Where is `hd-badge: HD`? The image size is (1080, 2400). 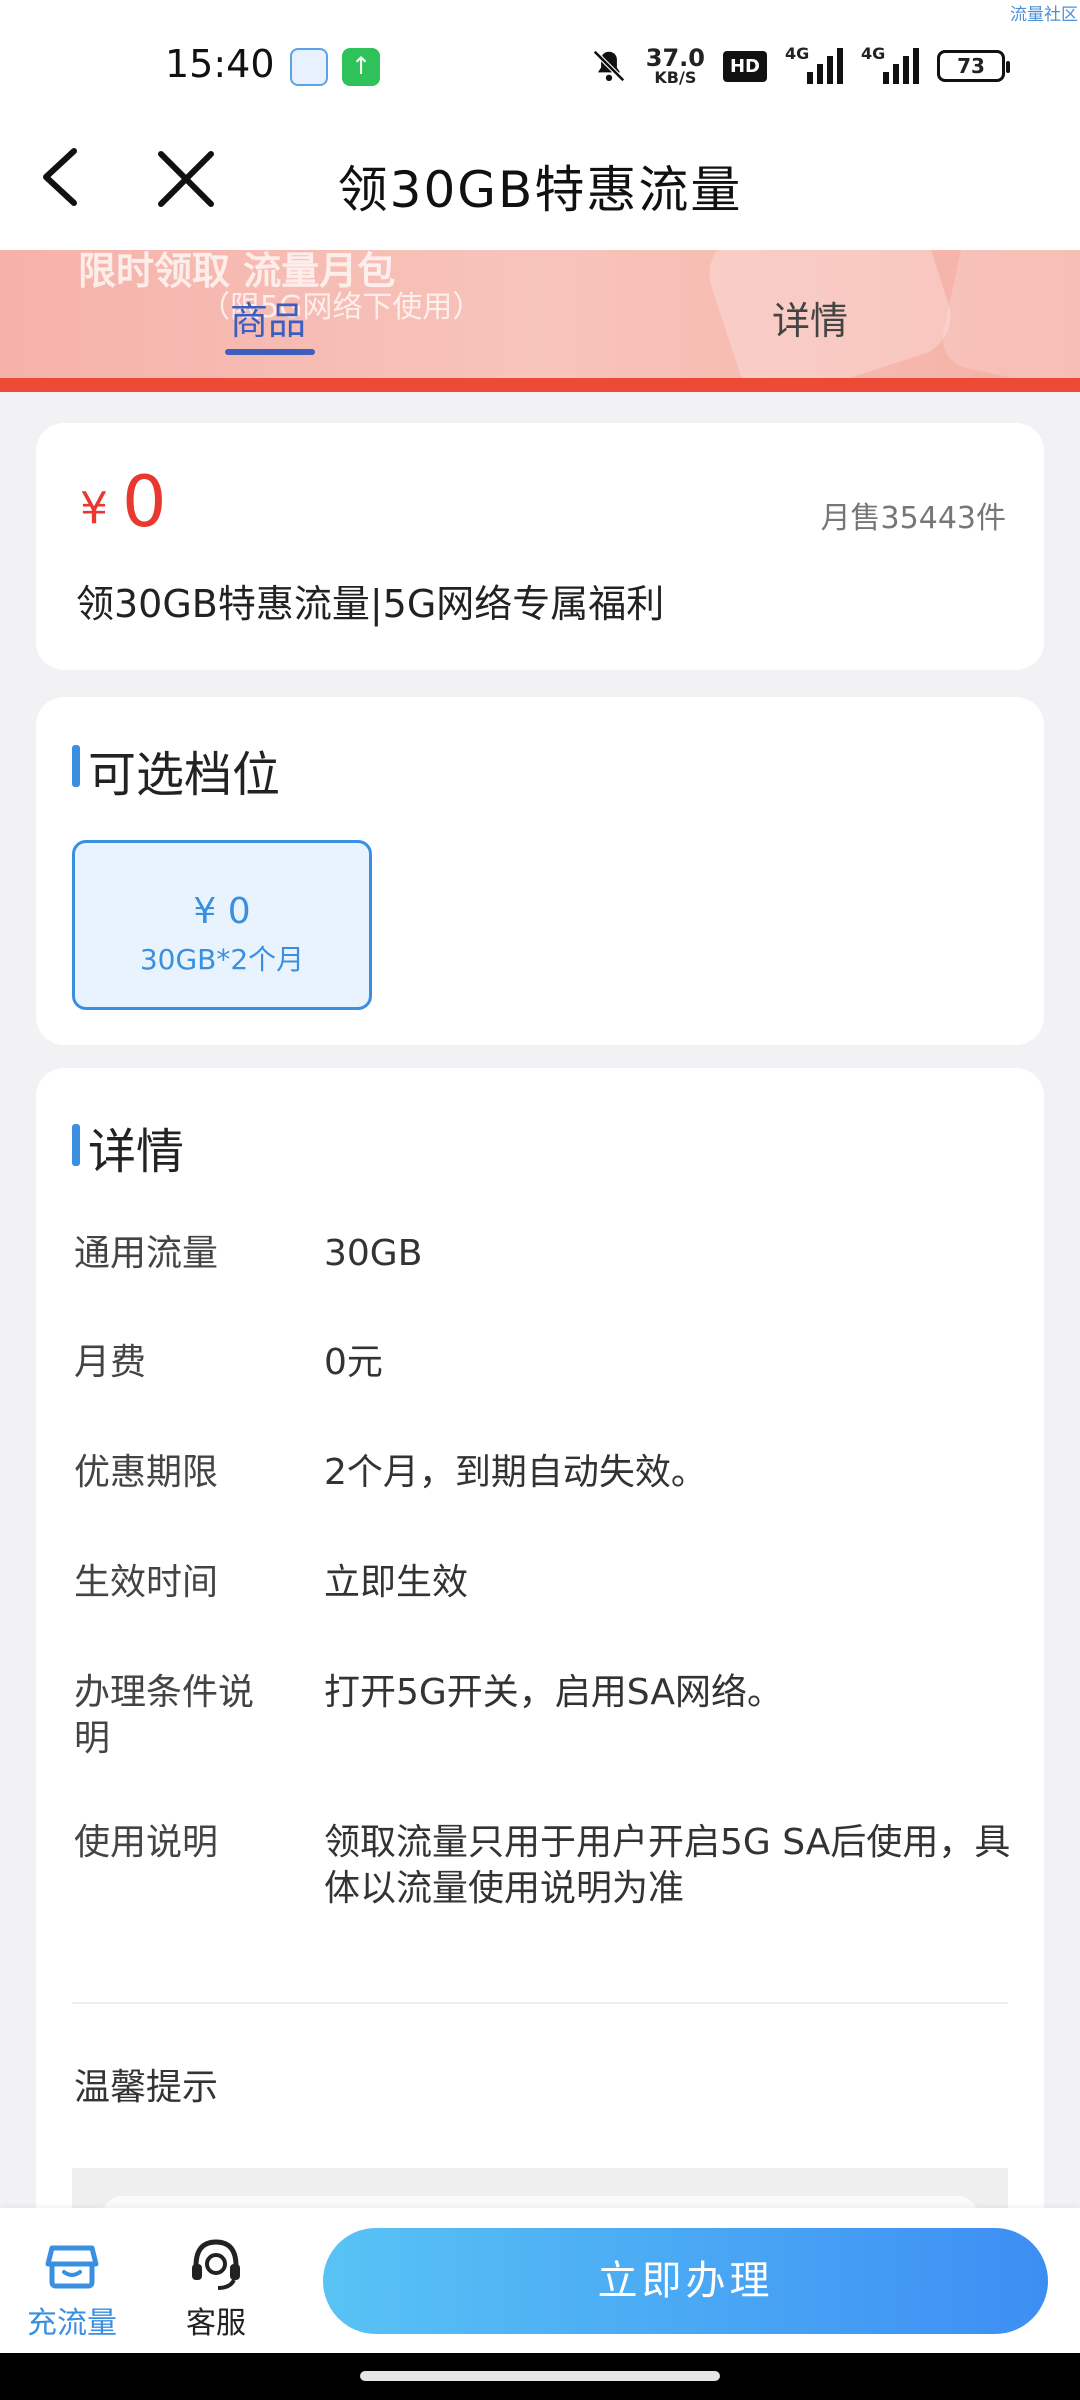 hd-badge: HD is located at coordinates (744, 66).